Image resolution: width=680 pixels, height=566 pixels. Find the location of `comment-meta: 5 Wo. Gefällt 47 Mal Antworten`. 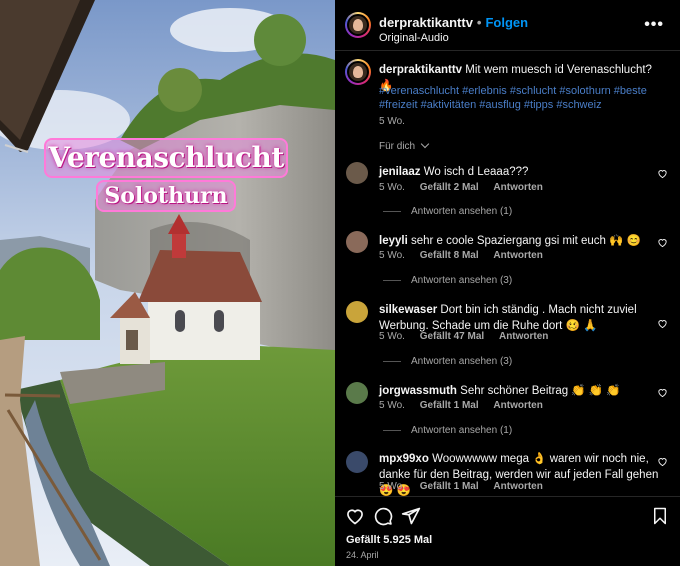

comment-meta: 5 Wo. Gefällt 47 Mal Antworten is located at coordinates (469, 336).